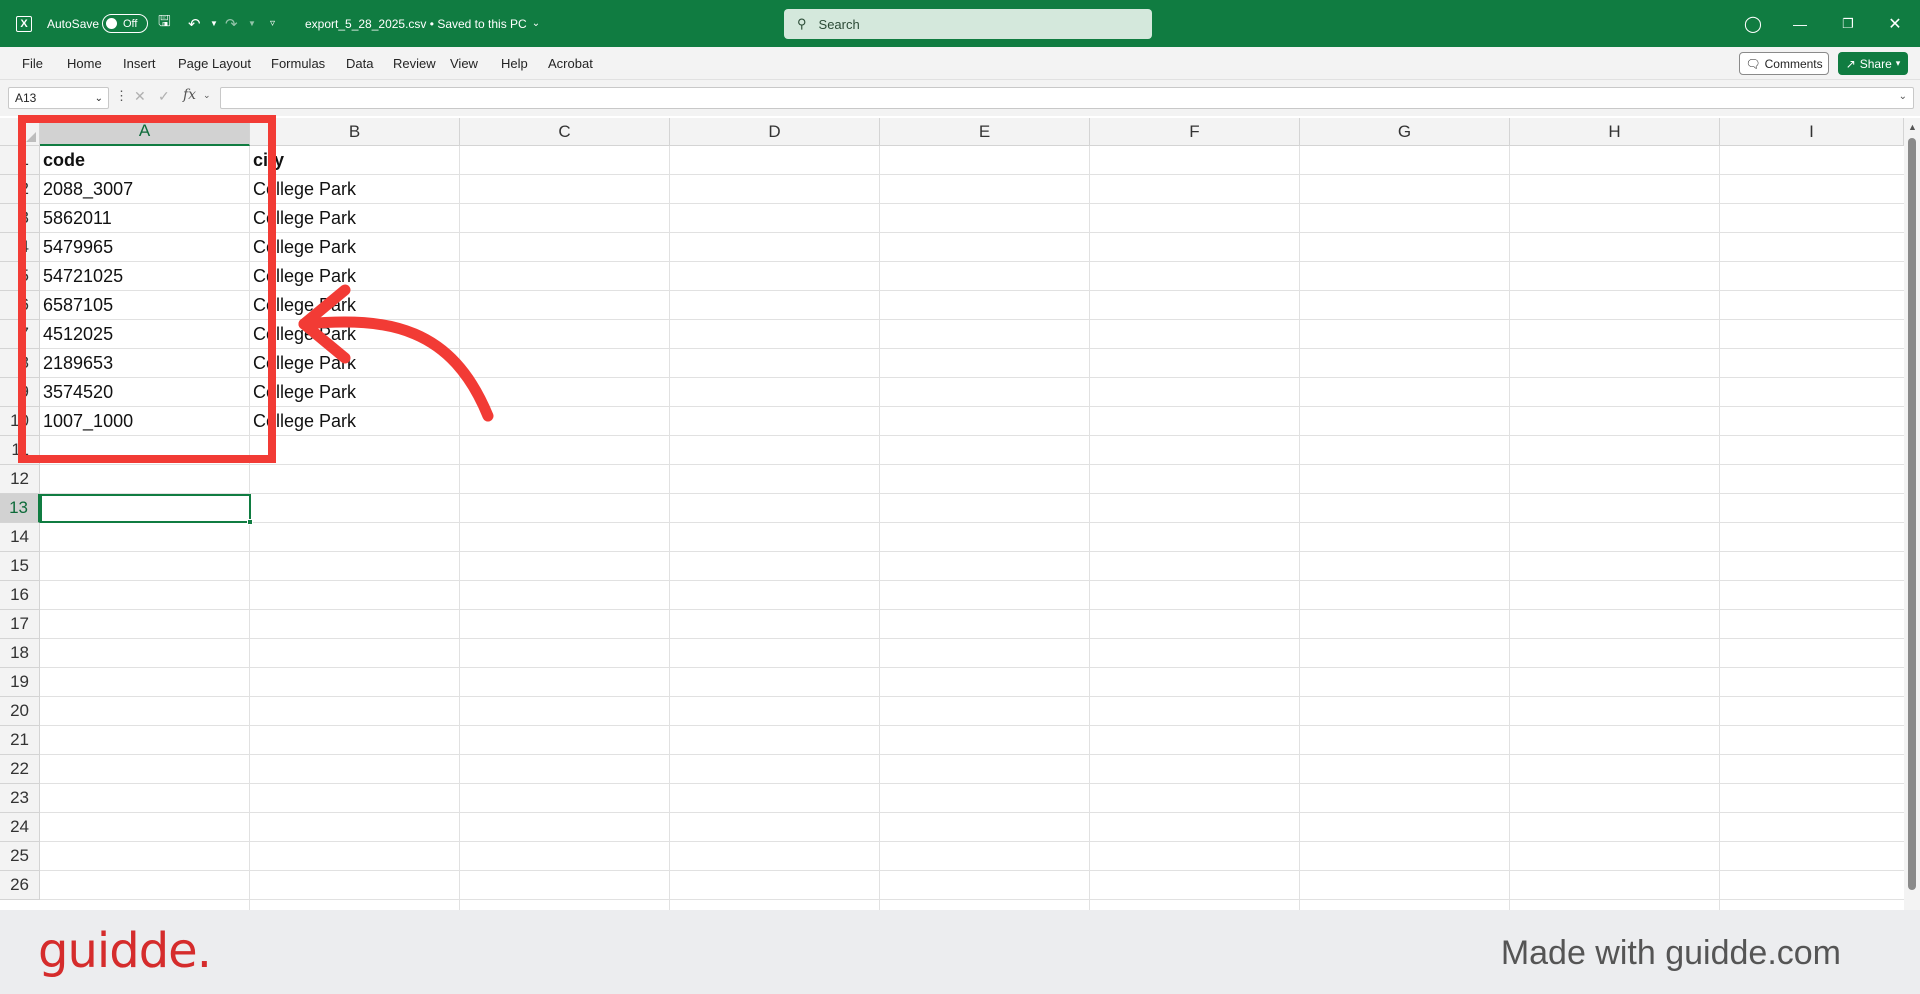 Image resolution: width=1920 pixels, height=994 pixels. Describe the element at coordinates (1812, 132) in the screenshot. I see `column-header-i: I` at that location.